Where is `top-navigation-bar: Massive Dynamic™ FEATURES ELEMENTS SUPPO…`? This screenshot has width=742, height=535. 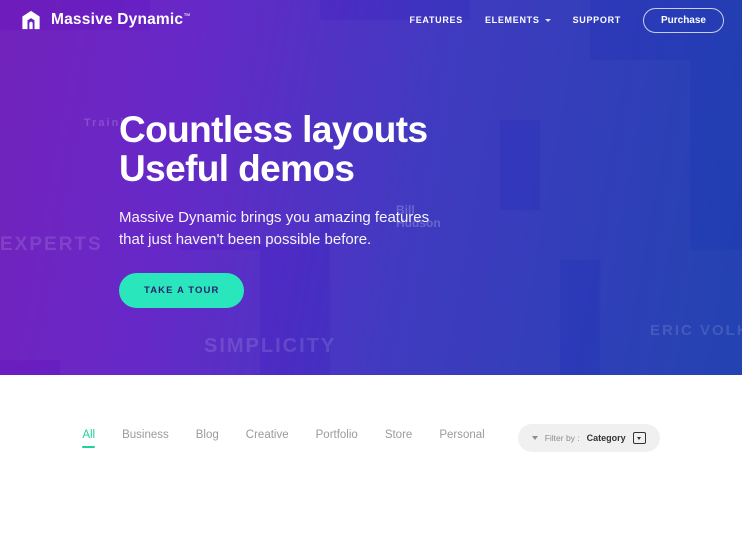
top-navigation-bar: Massive Dynamic™ FEATURES ELEMENTS SUPPO… is located at coordinates (371, 20).